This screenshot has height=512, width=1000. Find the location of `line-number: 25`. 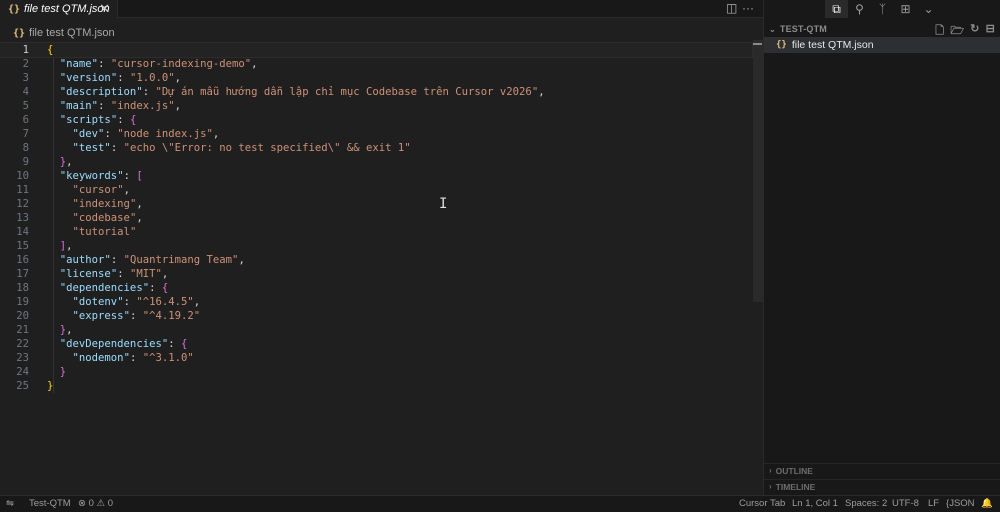

line-number: 25 is located at coordinates (22, 386).